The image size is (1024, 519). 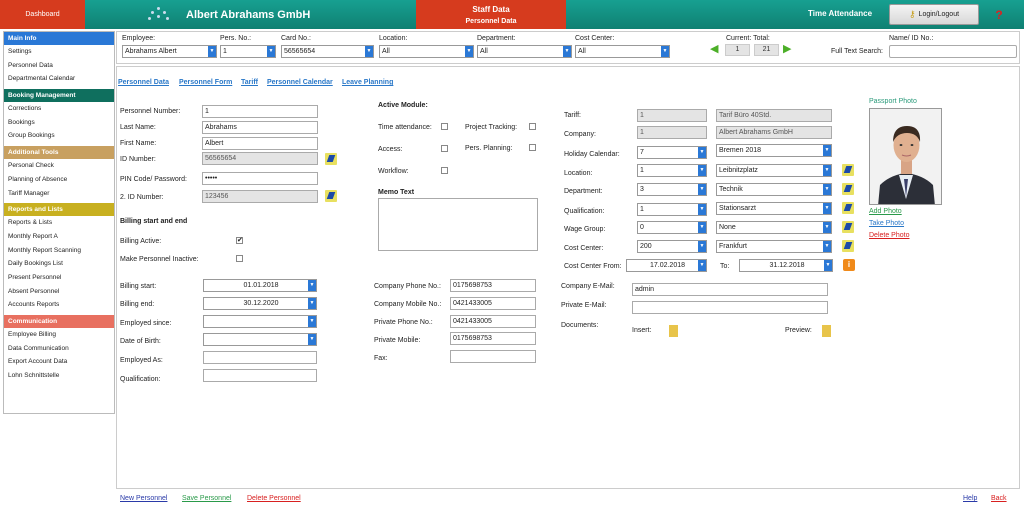 What do you see at coordinates (300, 82) in the screenshot?
I see `tab-personnel-calendar: Personnel Calendar` at bounding box center [300, 82].